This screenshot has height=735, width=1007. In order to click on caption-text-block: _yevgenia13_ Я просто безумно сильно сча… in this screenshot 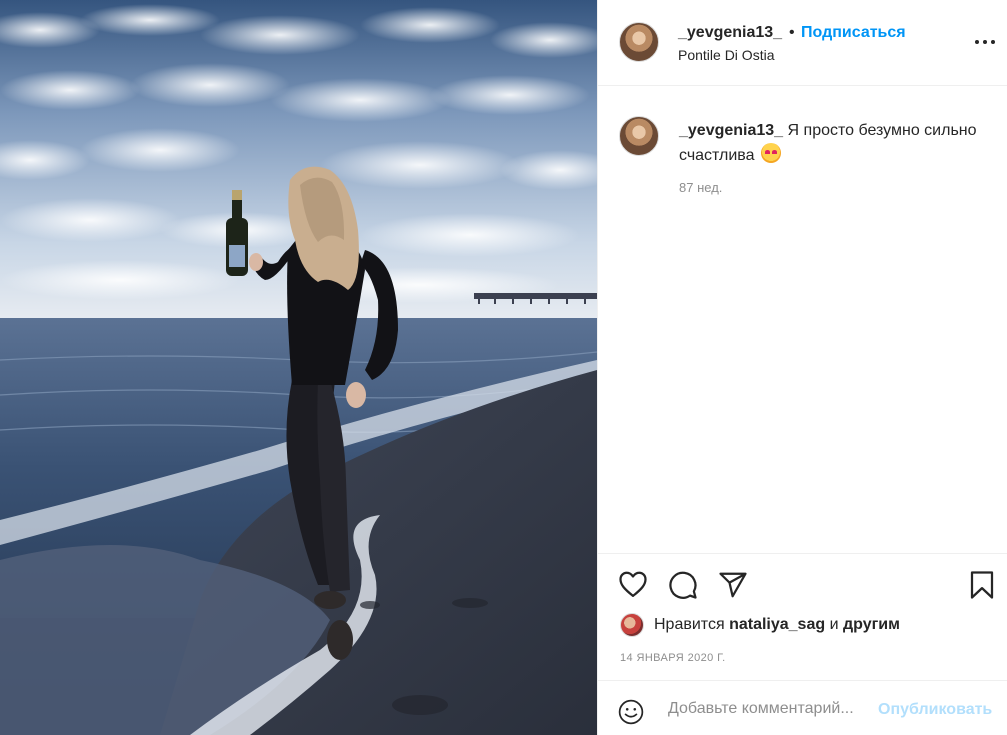, I will do `click(829, 143)`.